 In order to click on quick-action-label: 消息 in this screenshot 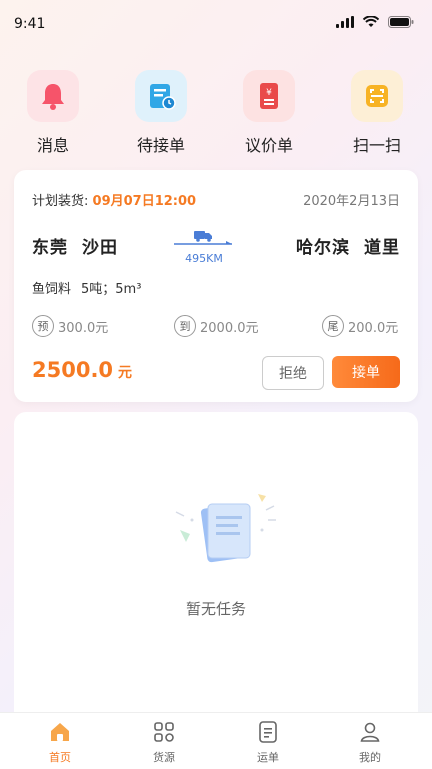, I will do `click(52, 145)`.